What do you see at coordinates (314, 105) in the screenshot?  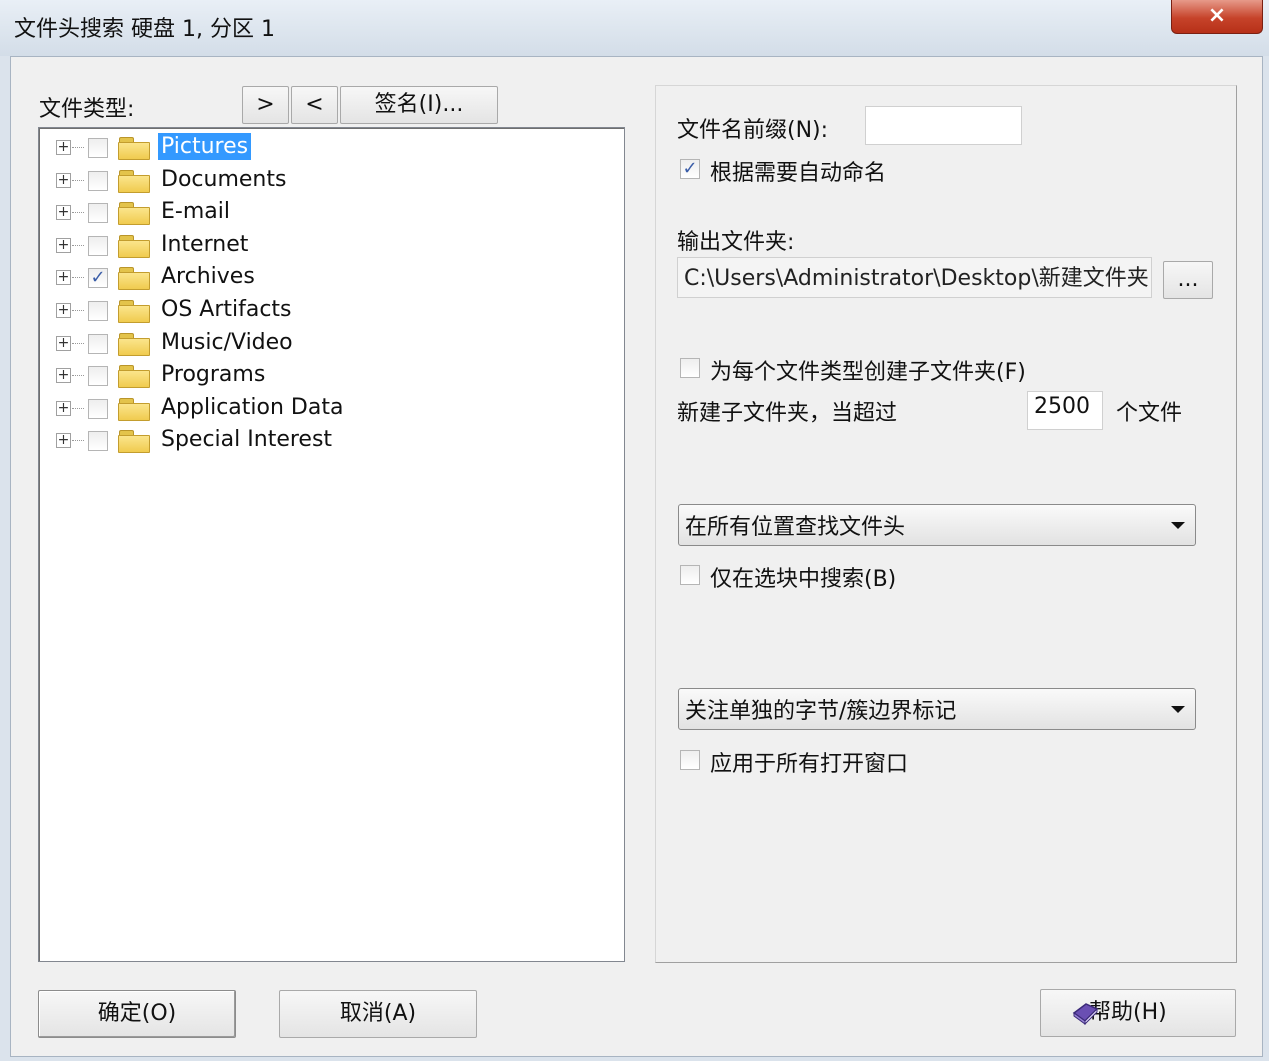 I see `collapse-all-button: <` at bounding box center [314, 105].